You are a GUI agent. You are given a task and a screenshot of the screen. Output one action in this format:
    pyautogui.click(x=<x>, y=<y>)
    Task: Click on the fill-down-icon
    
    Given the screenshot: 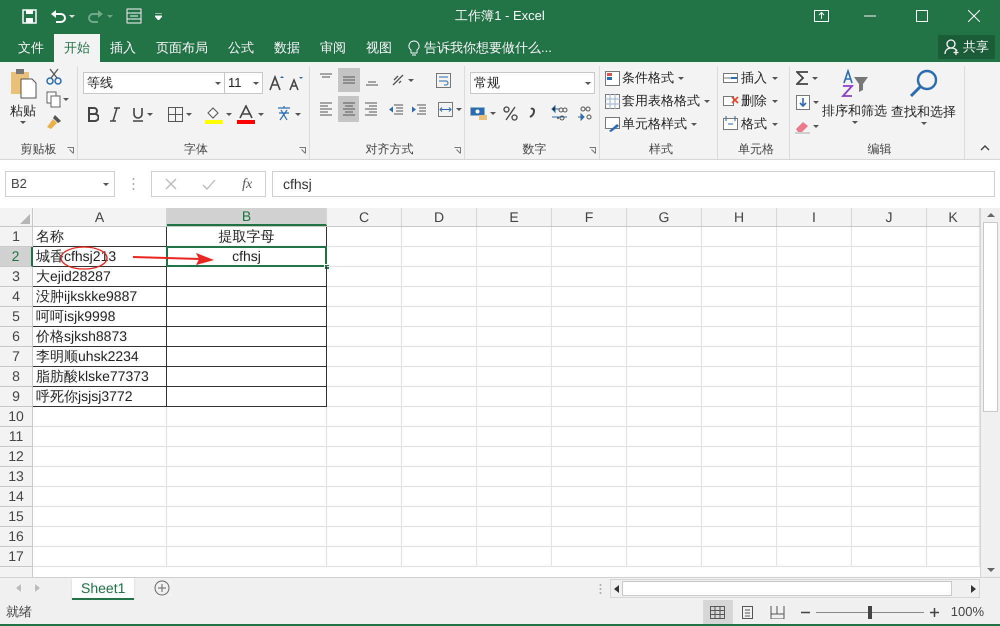 What is the action you would take?
    pyautogui.click(x=803, y=102)
    